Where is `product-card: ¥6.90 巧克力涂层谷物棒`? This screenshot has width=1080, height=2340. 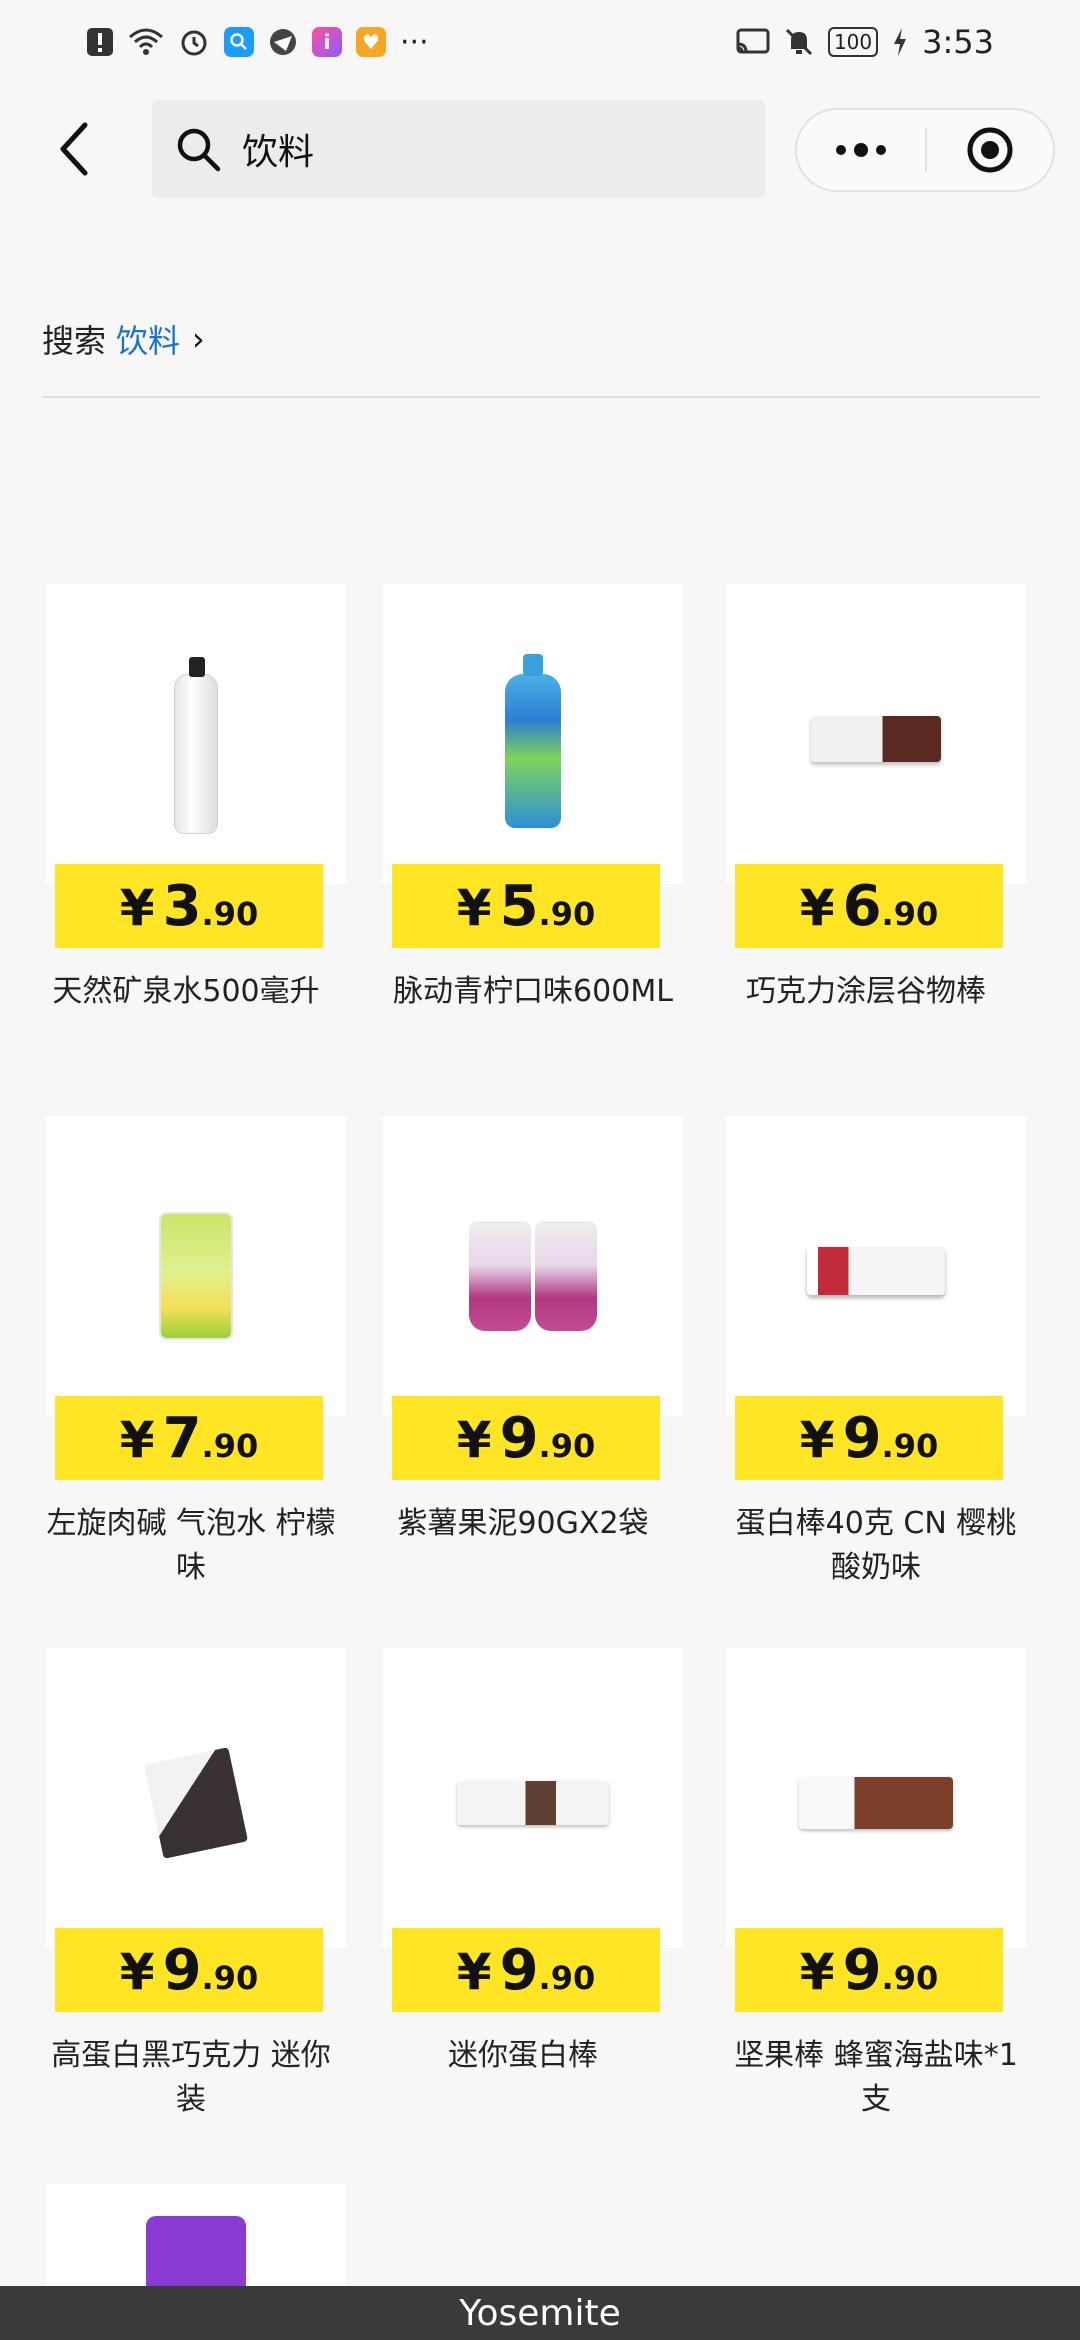
product-card: ¥6.90 巧克力涂层谷物棒 is located at coordinates (876, 824).